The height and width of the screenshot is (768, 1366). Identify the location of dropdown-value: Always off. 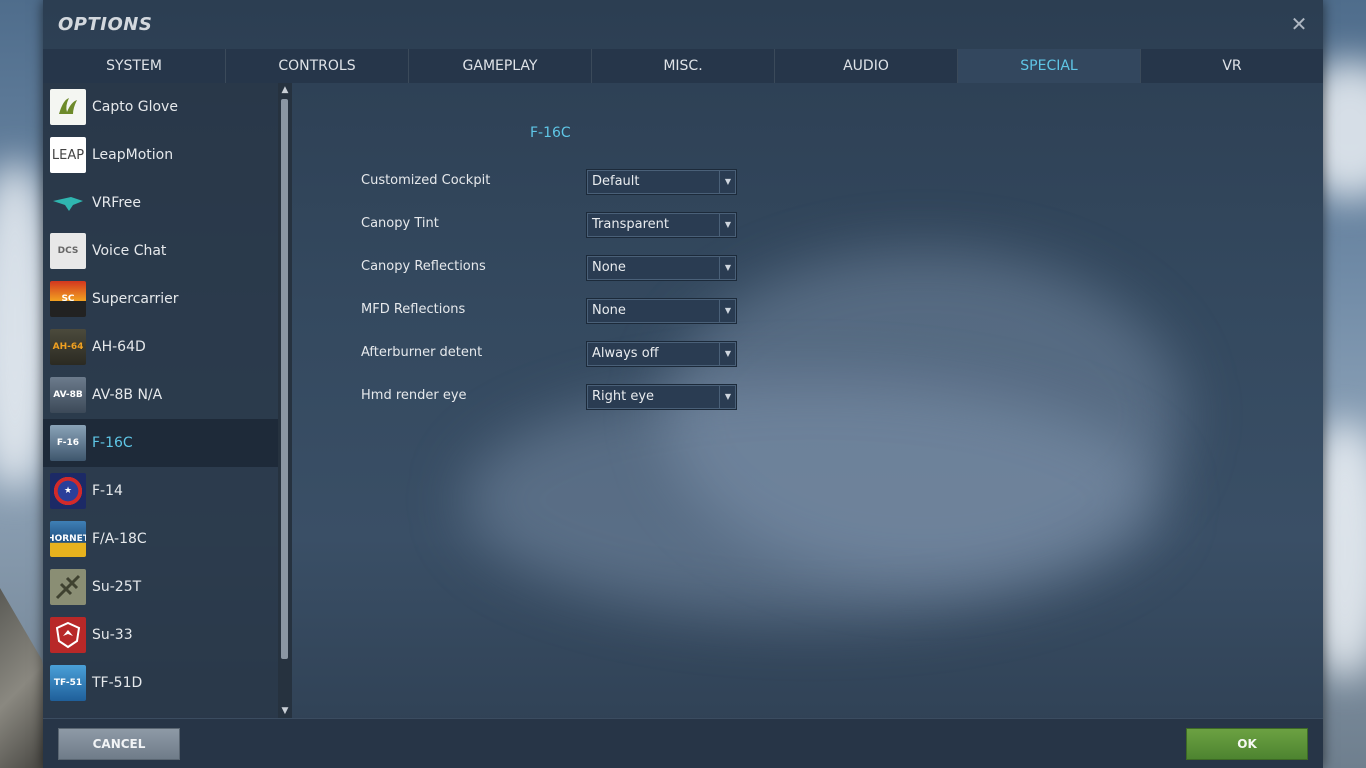
(625, 353).